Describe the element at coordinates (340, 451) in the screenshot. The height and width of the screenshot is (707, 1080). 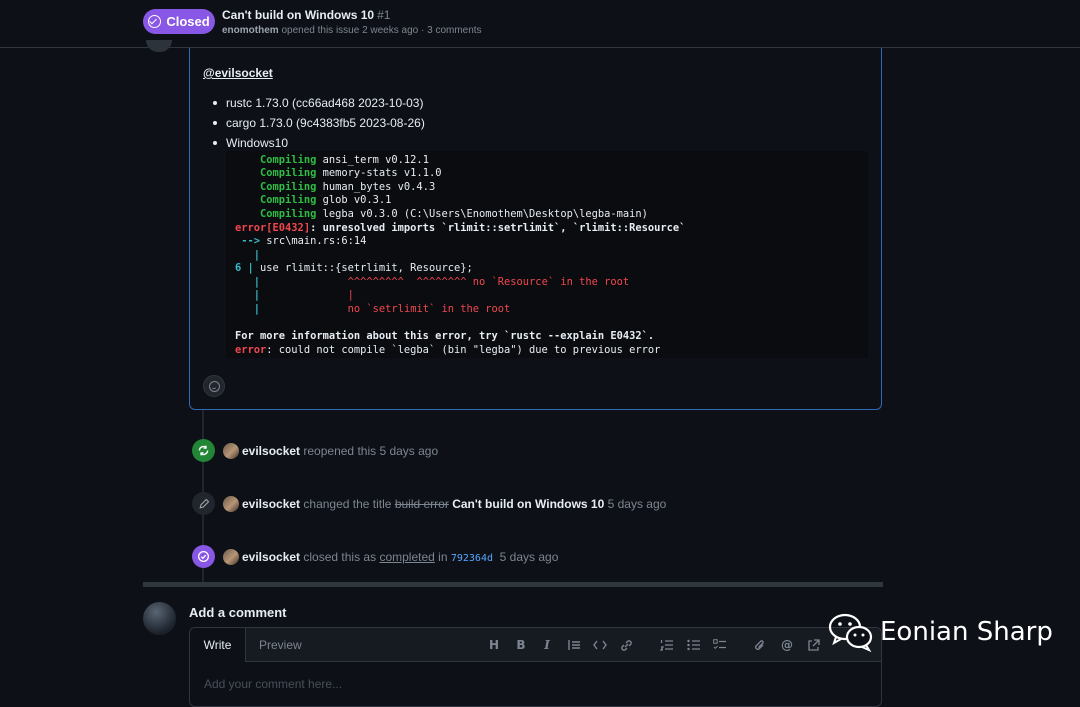
I see `timeline-event-reopened: evilsocket reopened this 5 days ago` at that location.